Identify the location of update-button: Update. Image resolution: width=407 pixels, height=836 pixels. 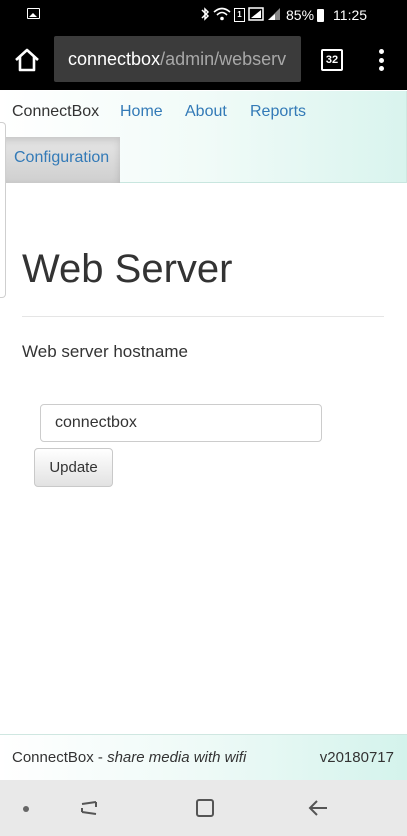
(73, 467).